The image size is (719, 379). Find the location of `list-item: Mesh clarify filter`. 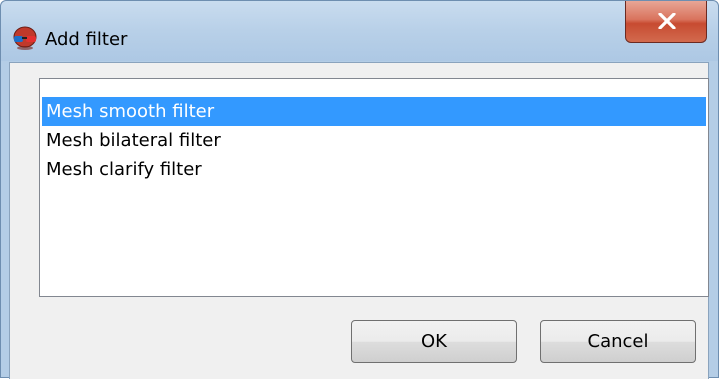

list-item: Mesh clarify filter is located at coordinates (374, 169).